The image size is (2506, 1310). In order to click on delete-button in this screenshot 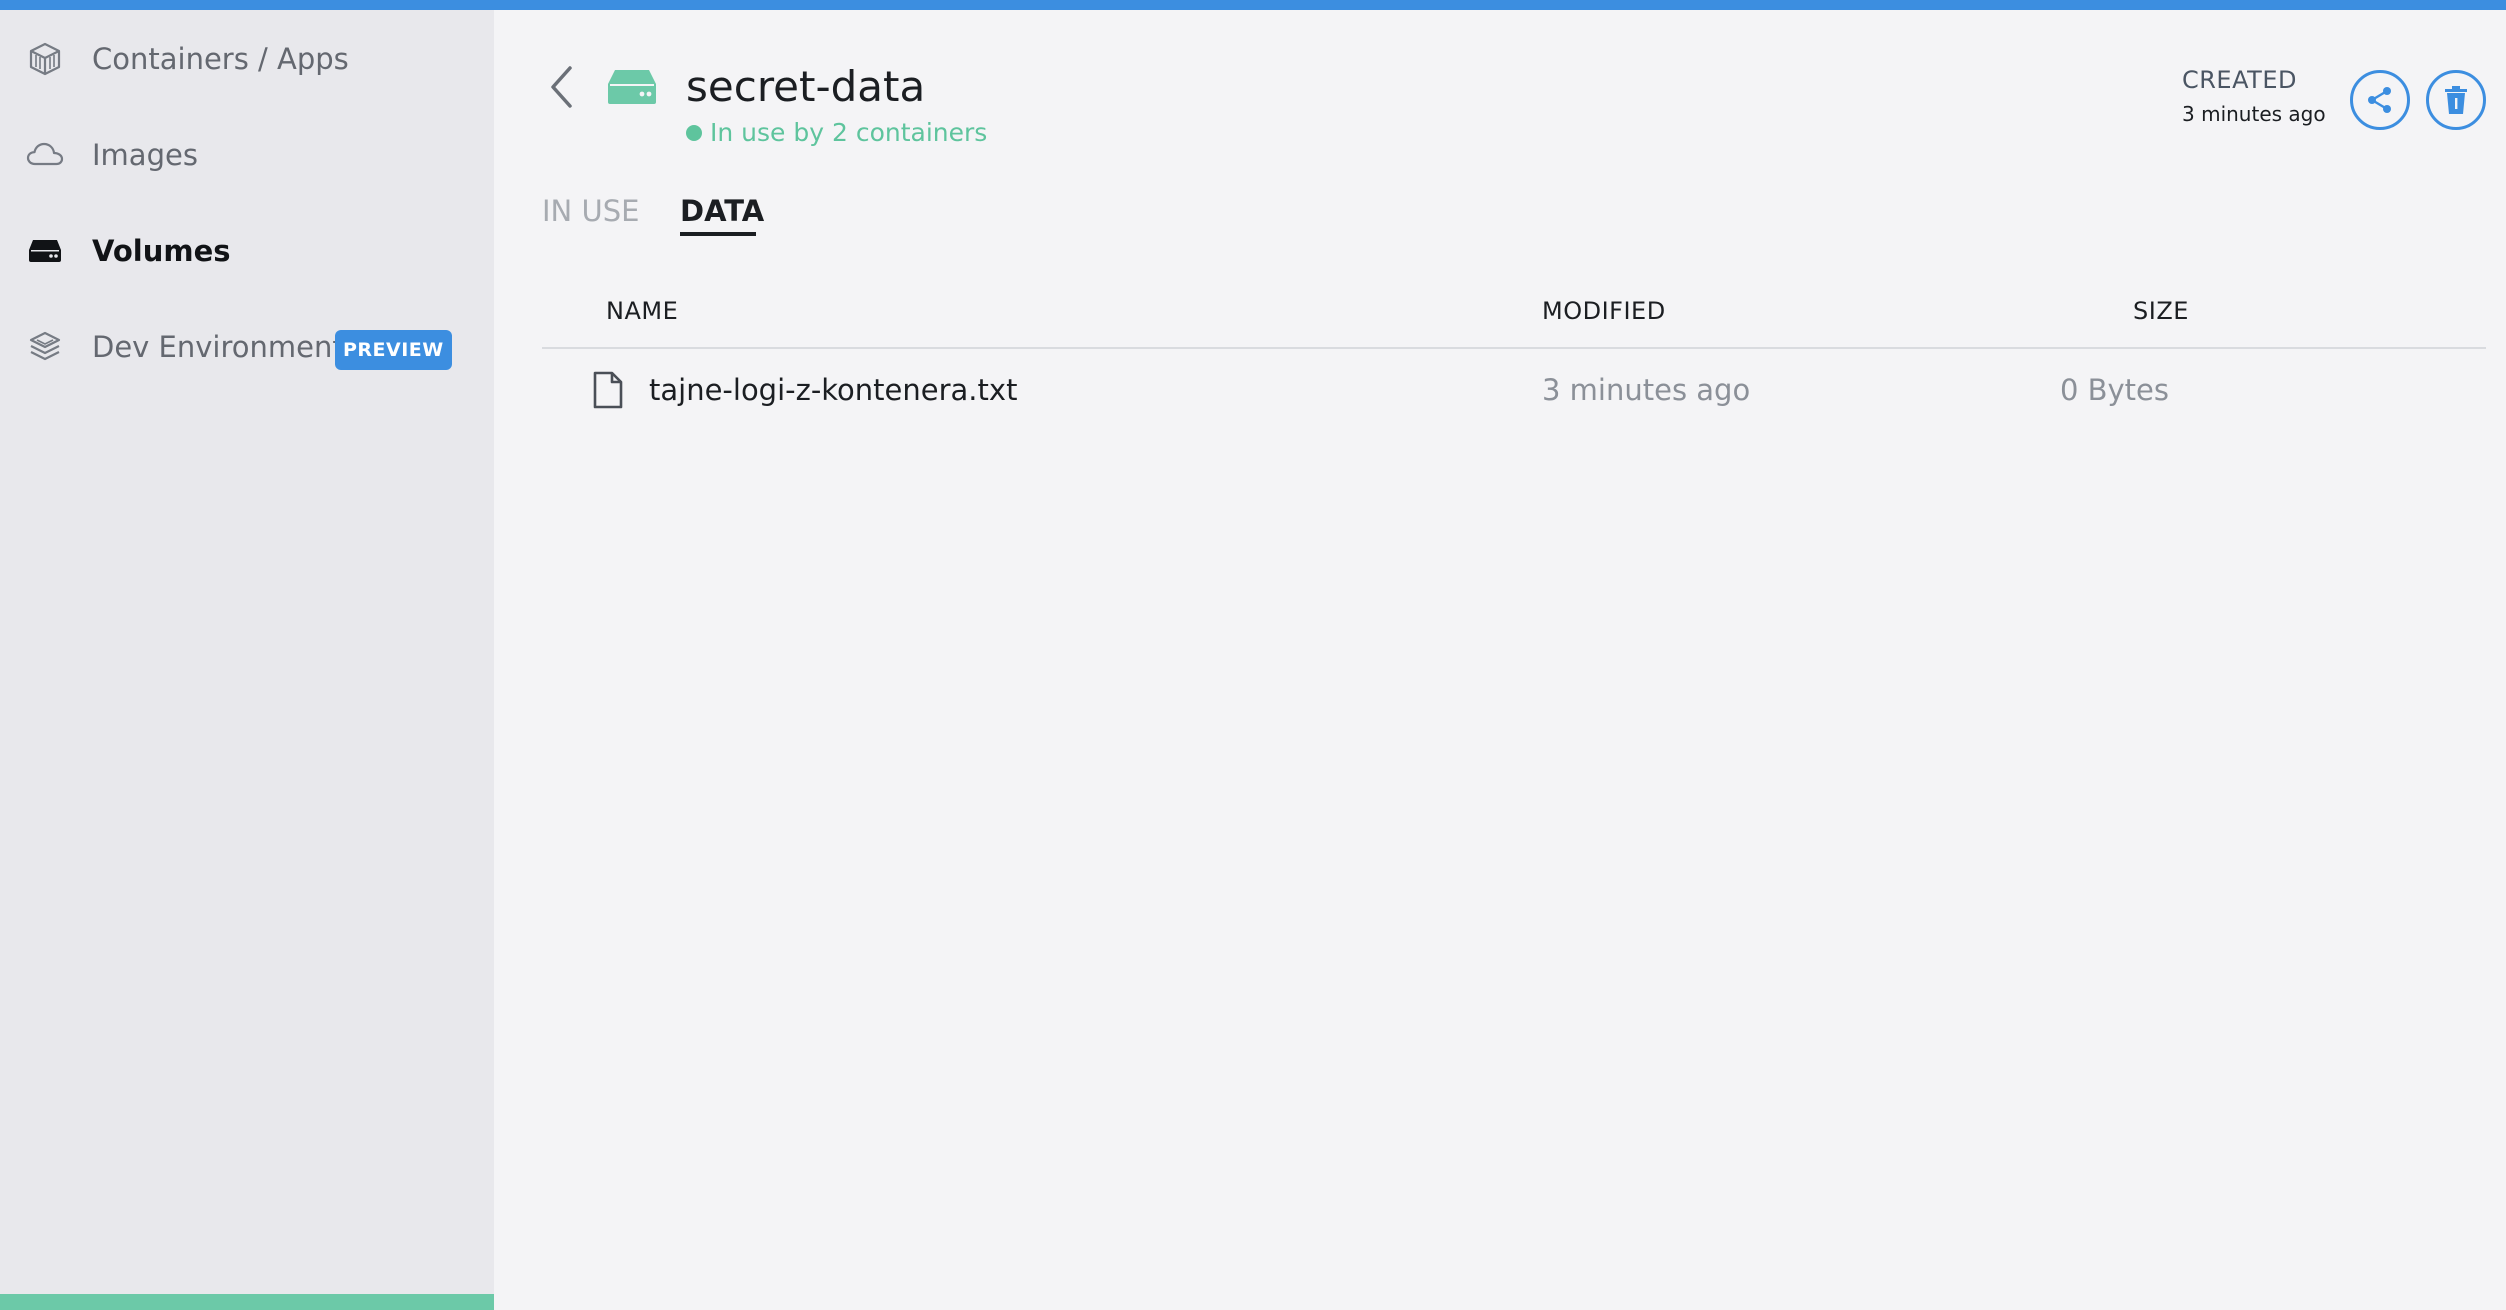, I will do `click(2456, 100)`.